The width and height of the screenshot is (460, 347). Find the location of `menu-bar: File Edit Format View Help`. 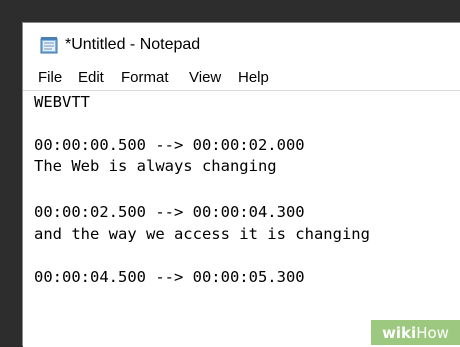

menu-bar: File Edit Format View Help is located at coordinates (241, 78).